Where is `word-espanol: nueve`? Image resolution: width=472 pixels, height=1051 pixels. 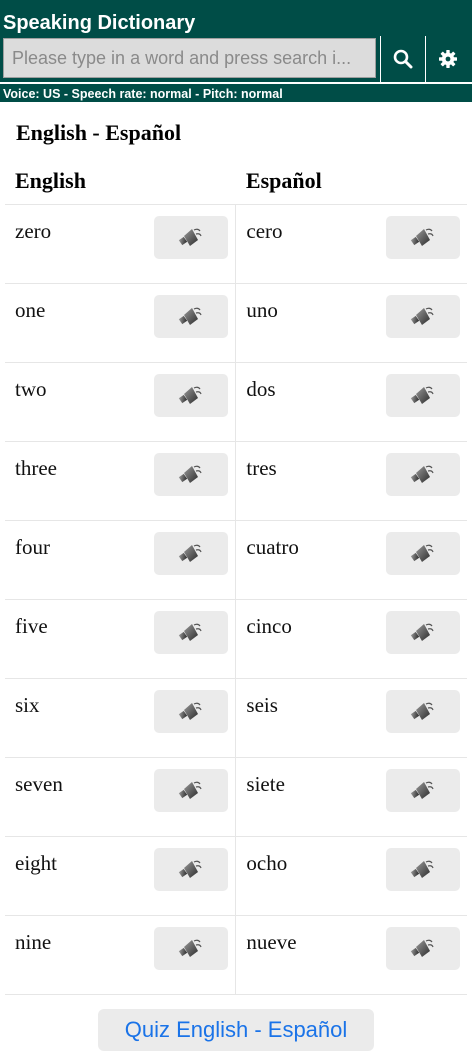 word-espanol: nueve is located at coordinates (304, 955).